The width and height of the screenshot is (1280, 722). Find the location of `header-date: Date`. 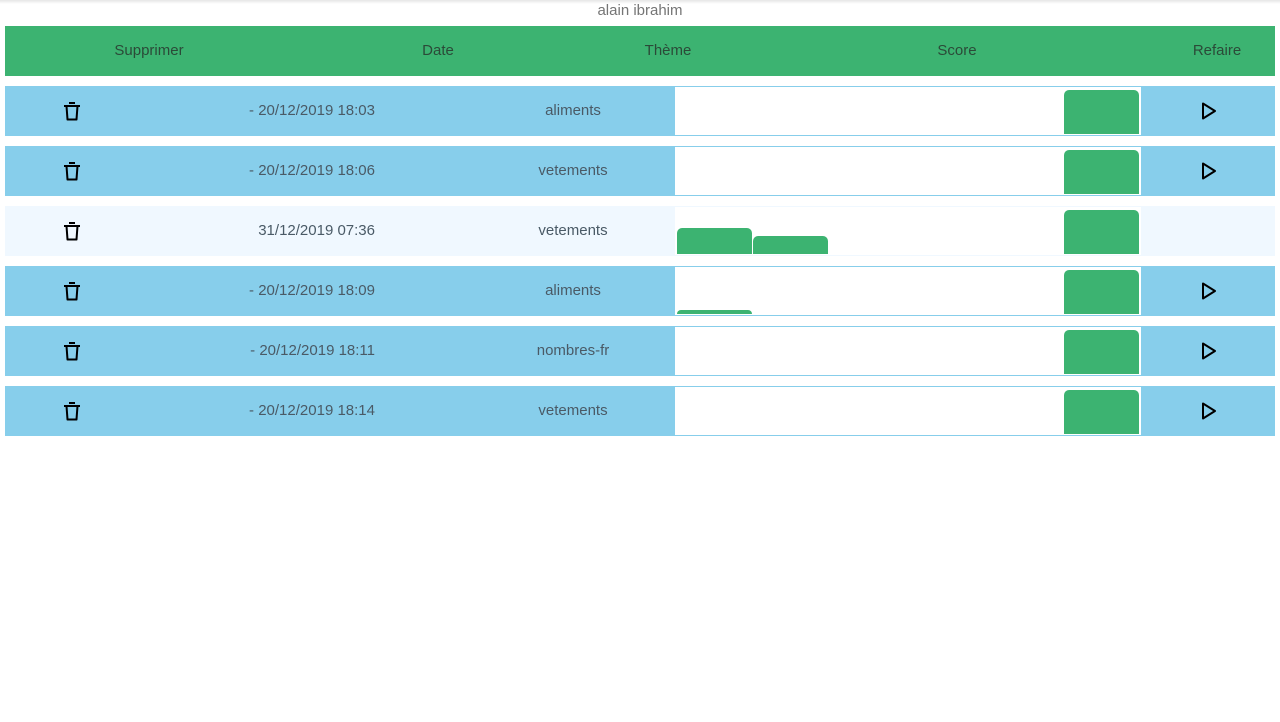

header-date: Date is located at coordinates (438, 50).